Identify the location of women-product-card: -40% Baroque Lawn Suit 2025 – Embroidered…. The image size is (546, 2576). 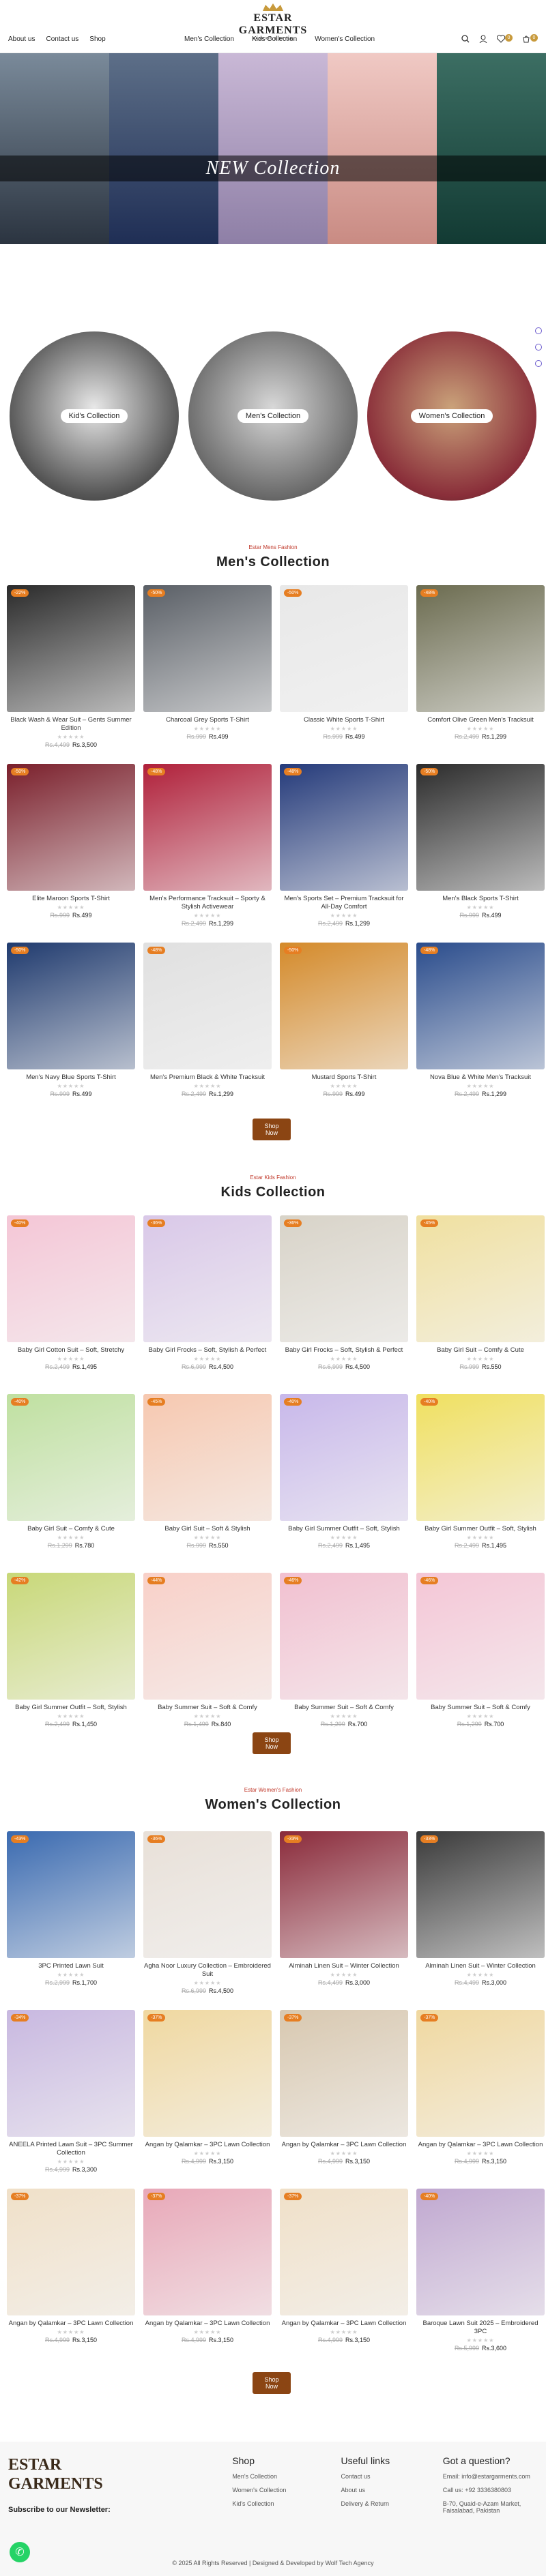
(480, 2278).